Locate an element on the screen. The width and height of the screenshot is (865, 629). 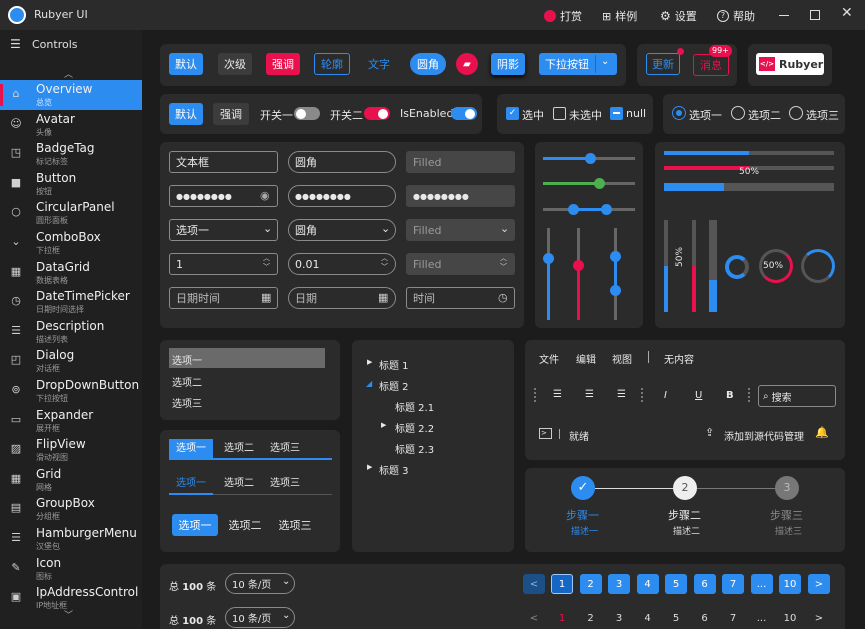
pager-page-link: 3 is located at coordinates (619, 618).